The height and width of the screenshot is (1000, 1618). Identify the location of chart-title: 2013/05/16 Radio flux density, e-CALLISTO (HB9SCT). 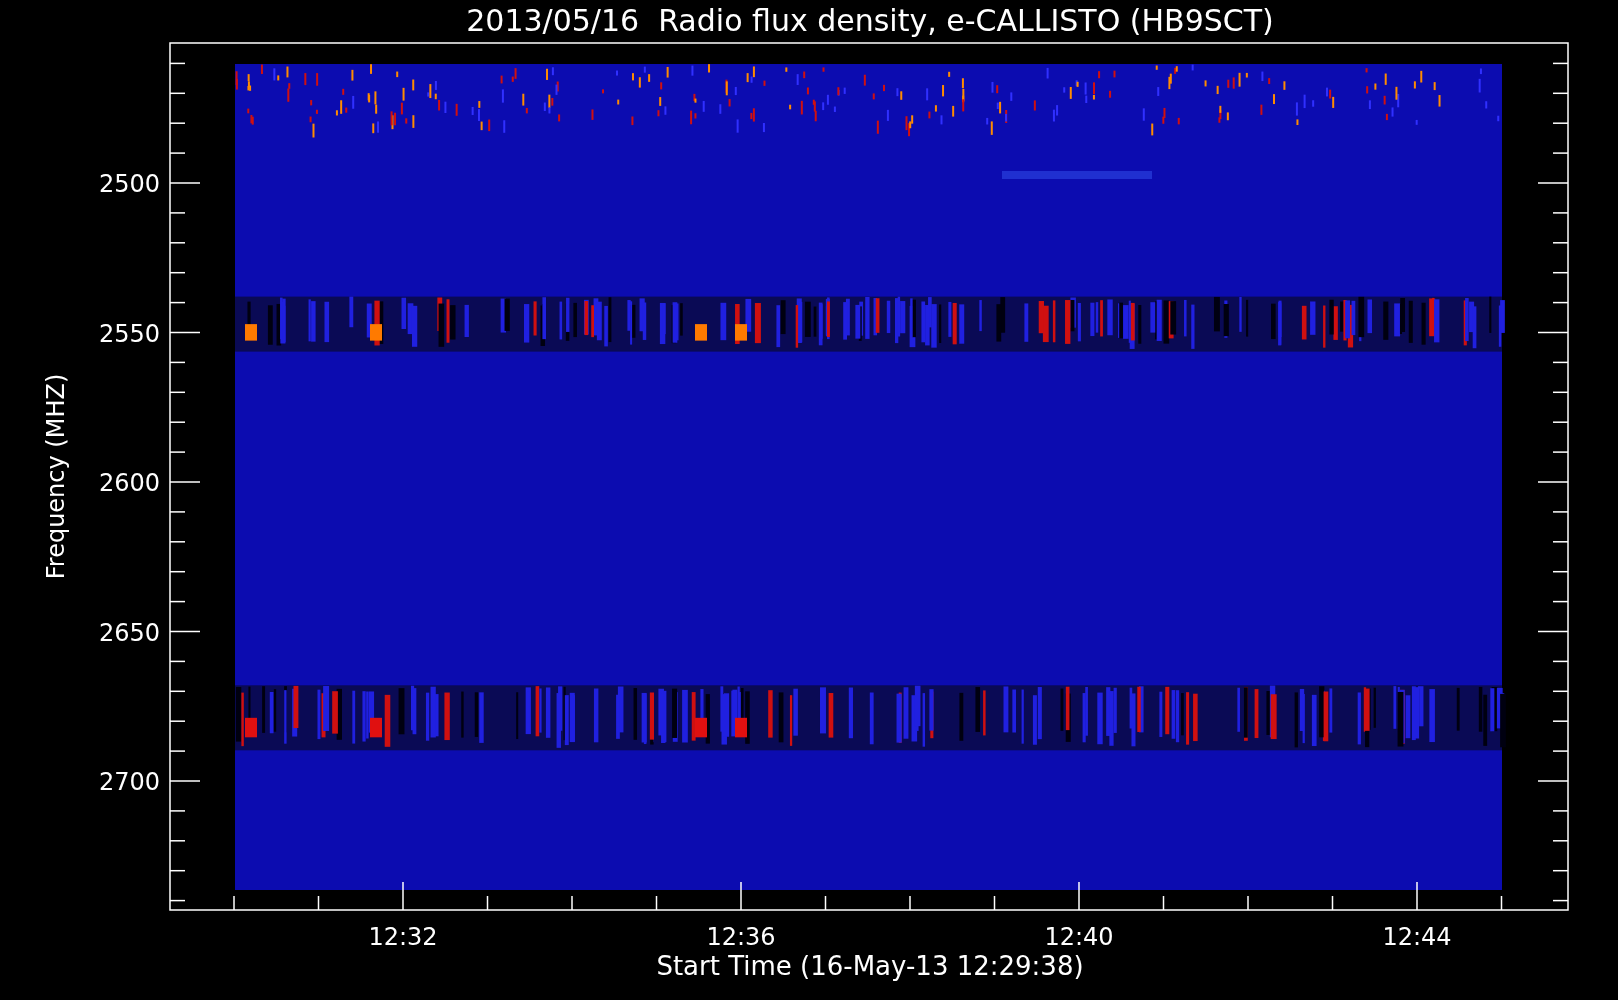
(870, 20).